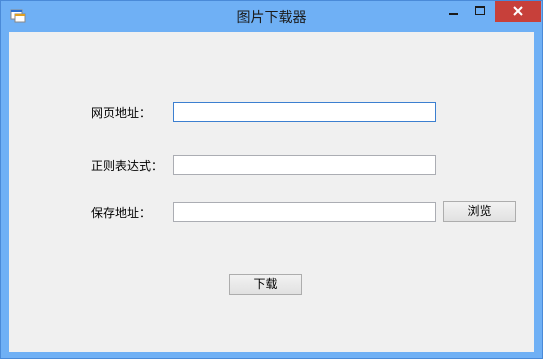 Image resolution: width=543 pixels, height=359 pixels. I want to click on regex-input, so click(304, 167).